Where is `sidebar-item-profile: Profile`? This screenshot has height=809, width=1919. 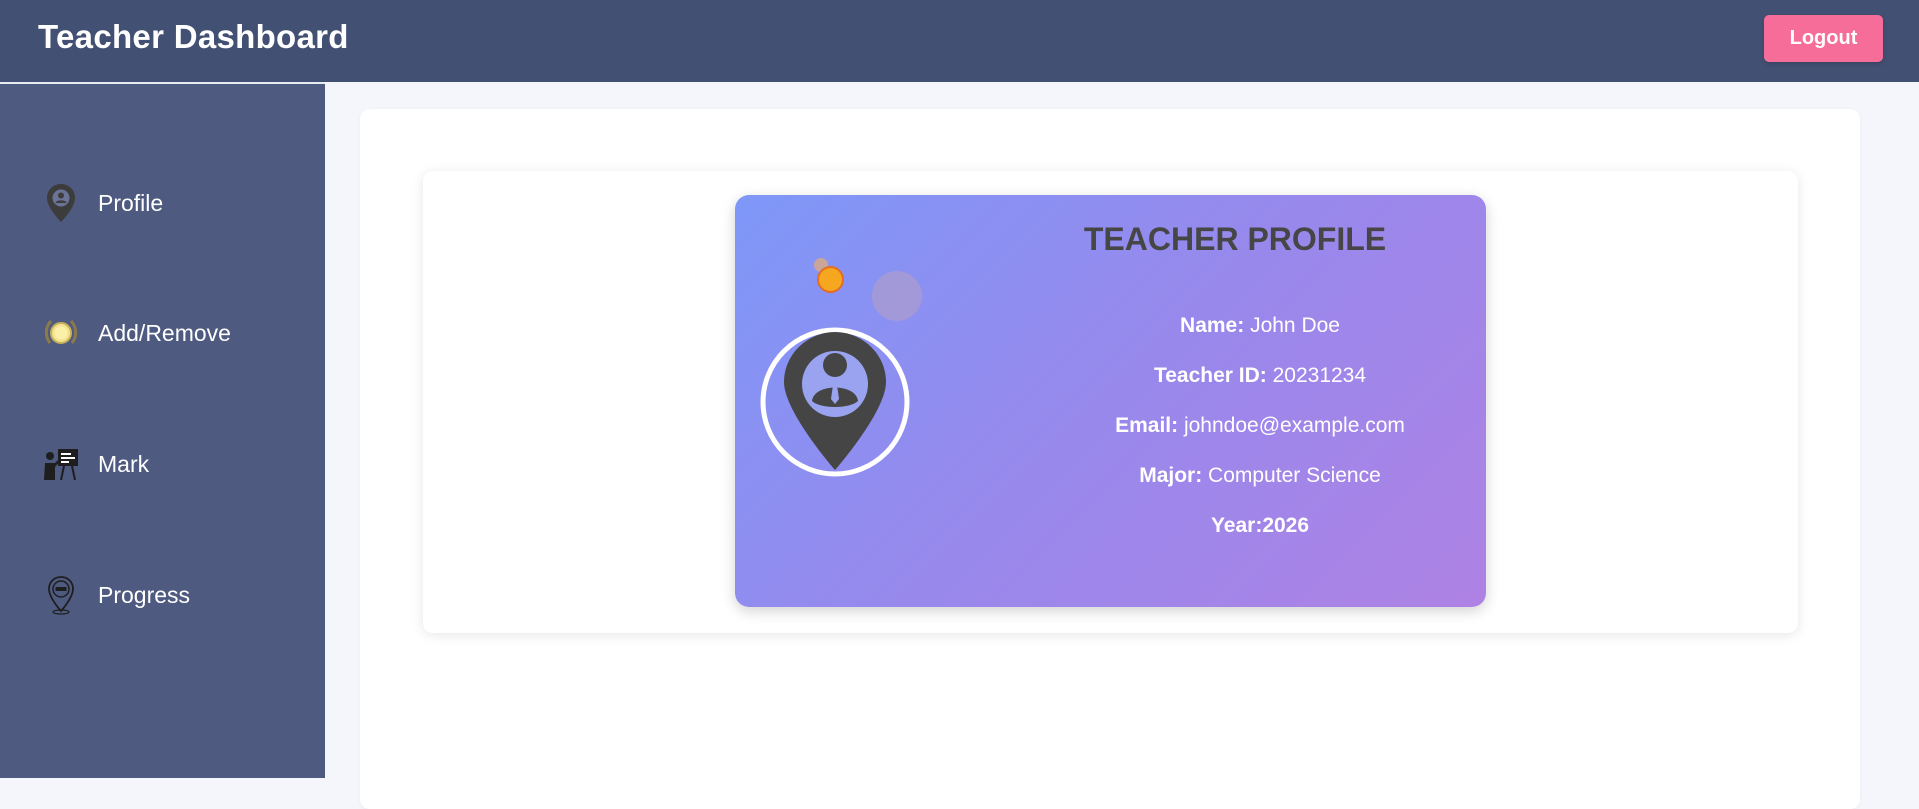
sidebar-item-profile: Profile is located at coordinates (172, 203).